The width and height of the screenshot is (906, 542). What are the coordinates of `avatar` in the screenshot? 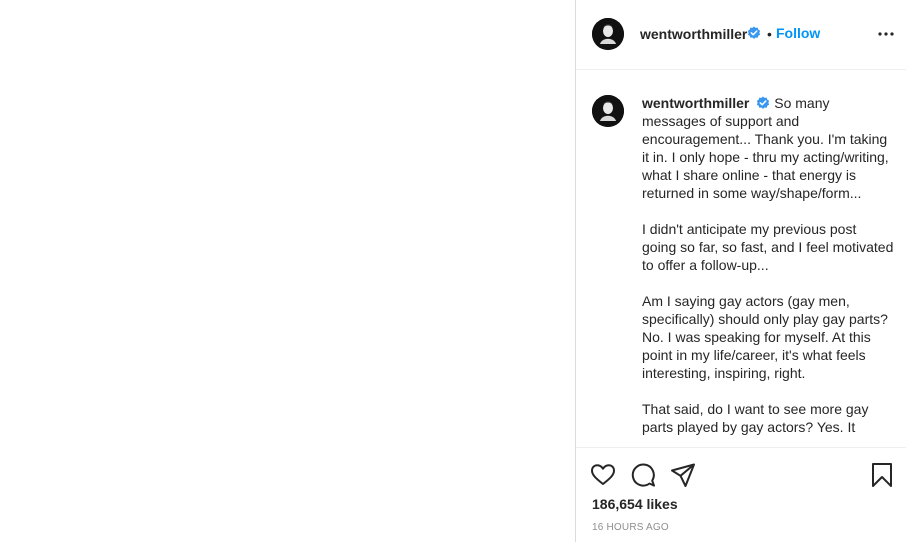 It's located at (608, 34).